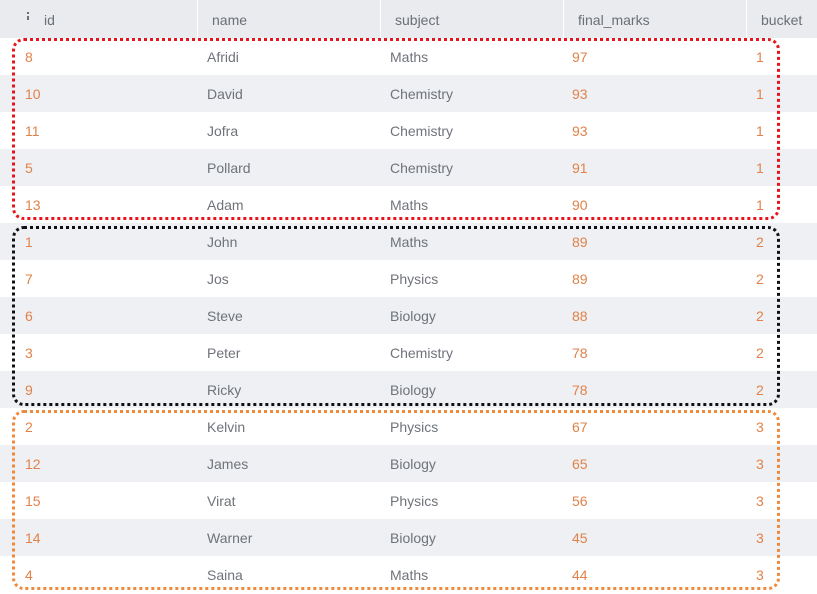 The image size is (817, 594). What do you see at coordinates (33, 204) in the screenshot?
I see `cell-id: 13` at bounding box center [33, 204].